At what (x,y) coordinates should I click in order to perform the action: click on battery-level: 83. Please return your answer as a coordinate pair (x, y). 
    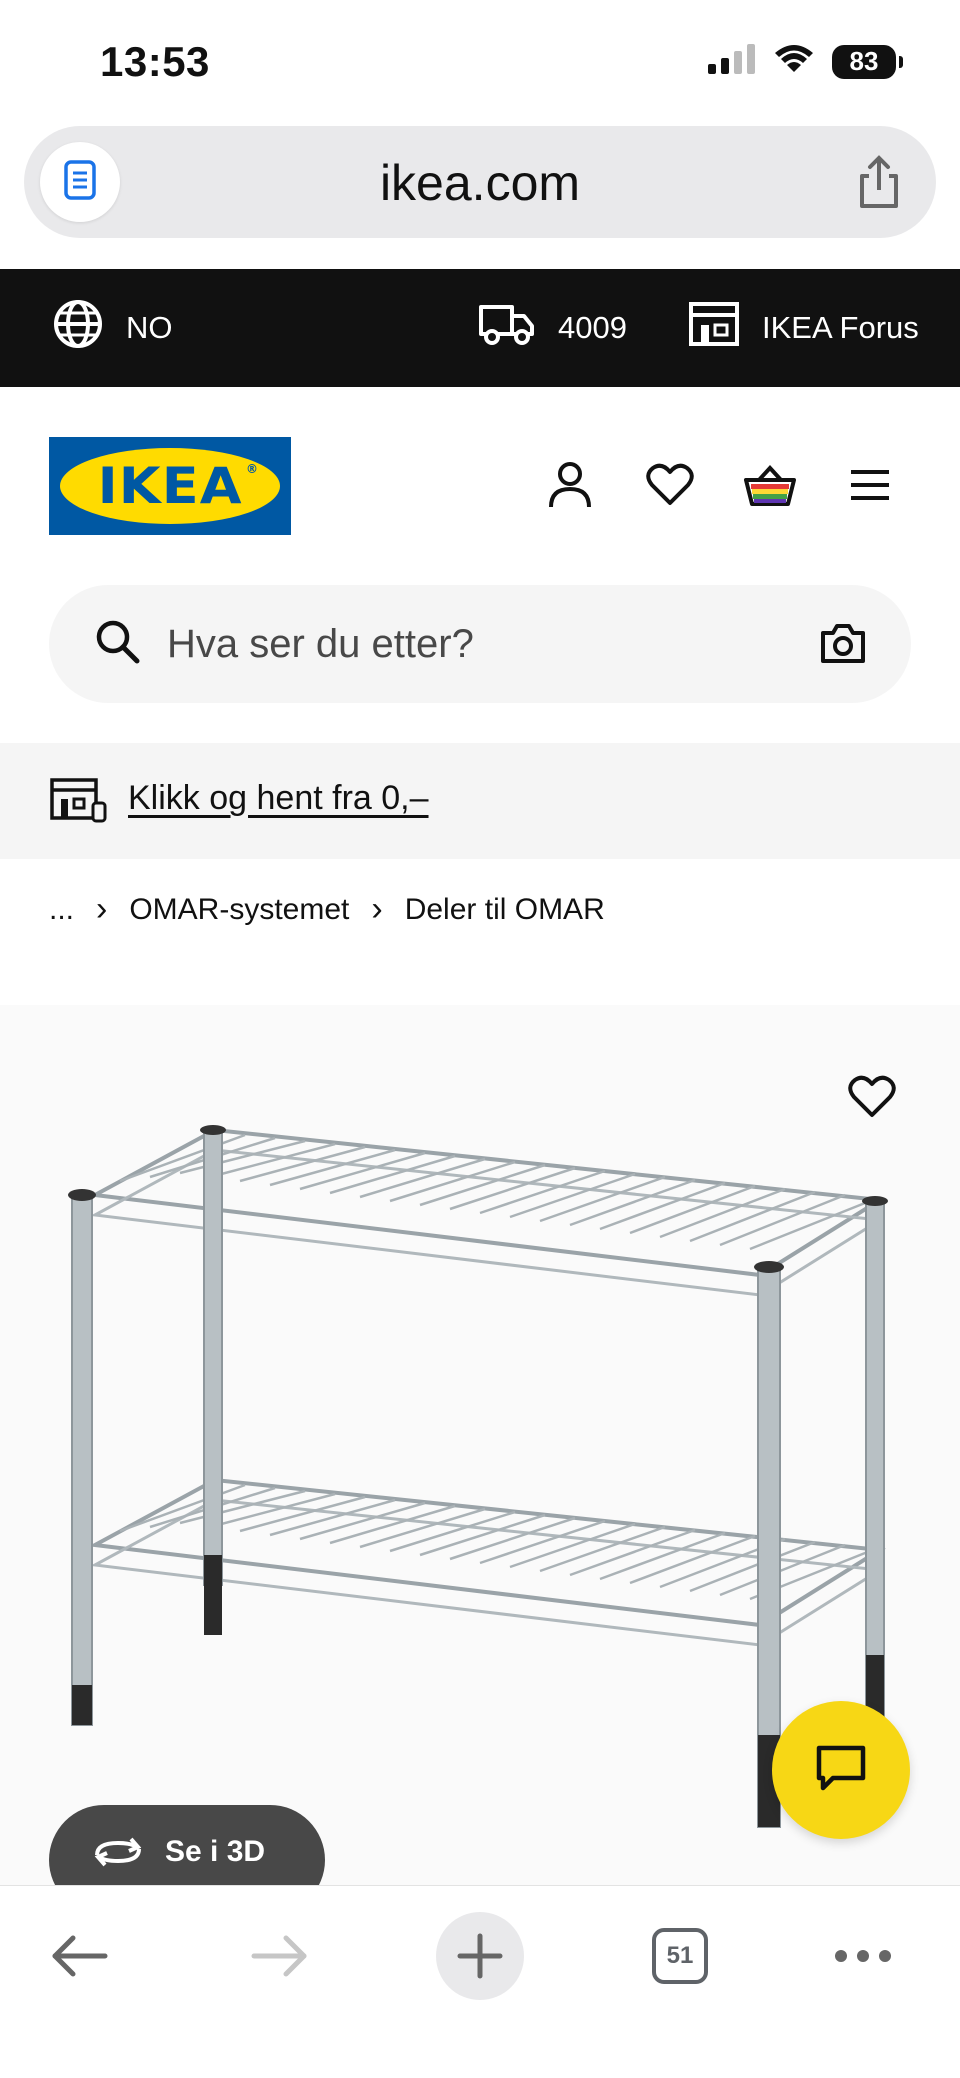
    Looking at the image, I should click on (864, 61).